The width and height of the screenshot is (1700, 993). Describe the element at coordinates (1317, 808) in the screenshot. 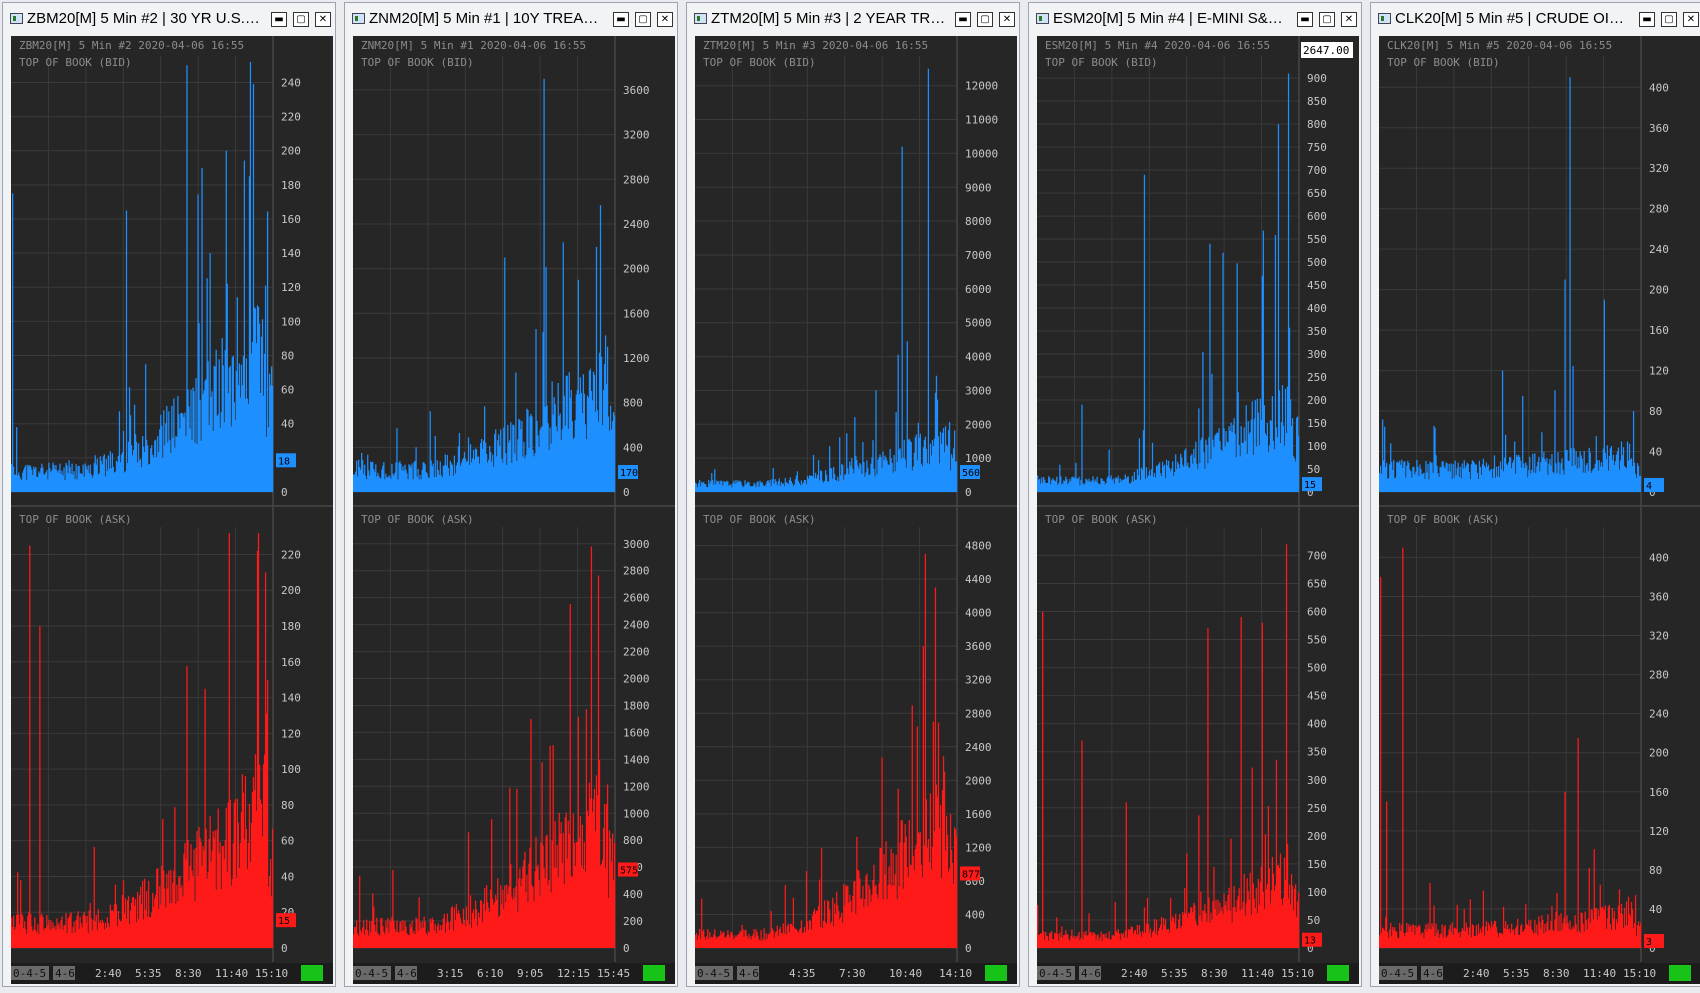

I see `ask-tick-label: 250` at that location.